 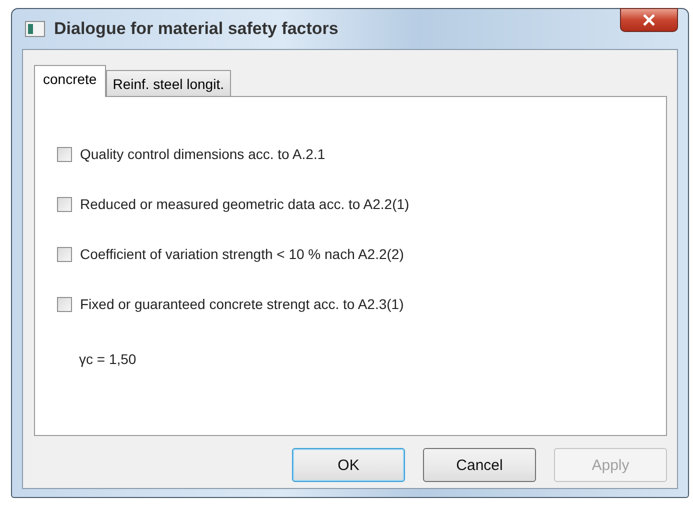 I want to click on checkbox-label: Quality control dimensions acc. to A.2.1, so click(x=203, y=154).